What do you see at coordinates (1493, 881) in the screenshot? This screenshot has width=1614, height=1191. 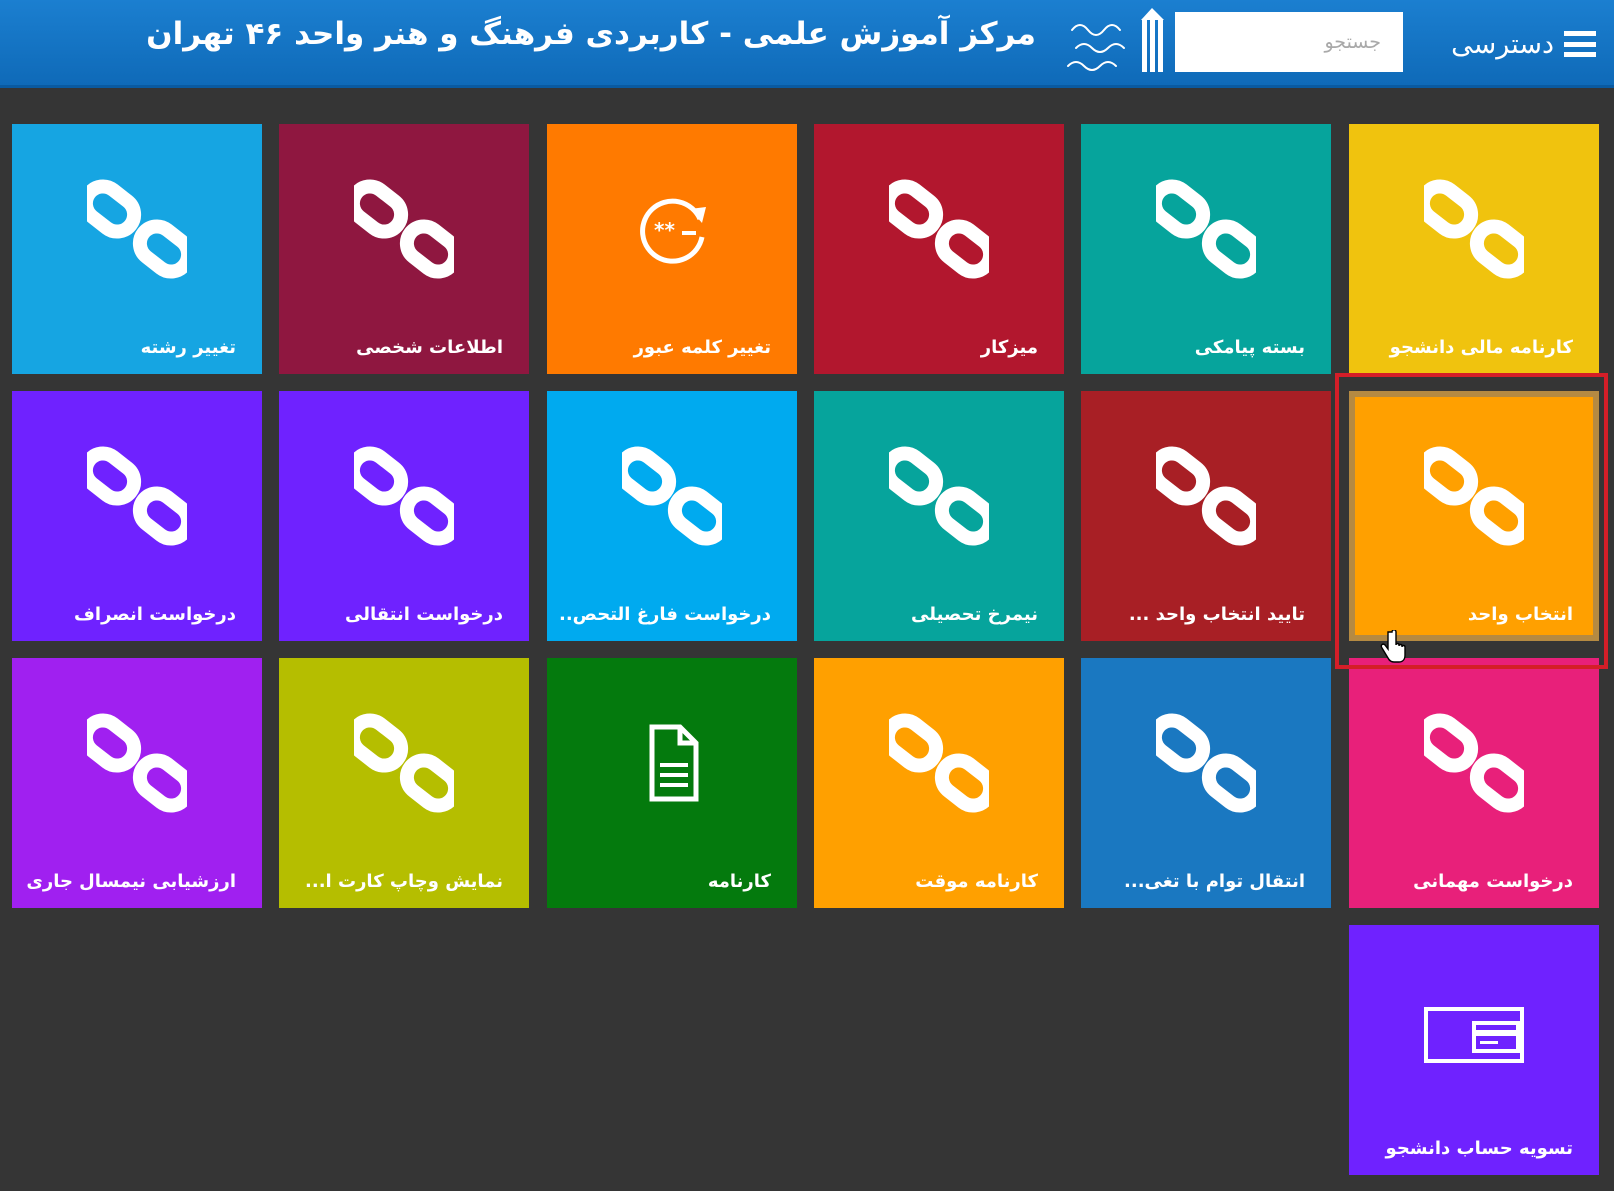 I see `tile-label: درخواست مهمانی` at bounding box center [1493, 881].